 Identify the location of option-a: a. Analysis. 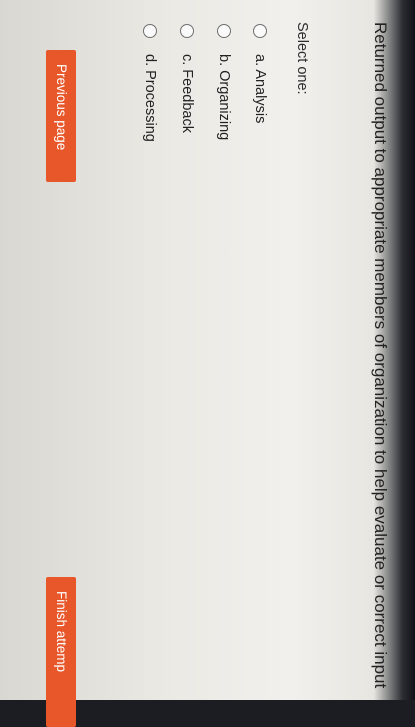
(260, 73).